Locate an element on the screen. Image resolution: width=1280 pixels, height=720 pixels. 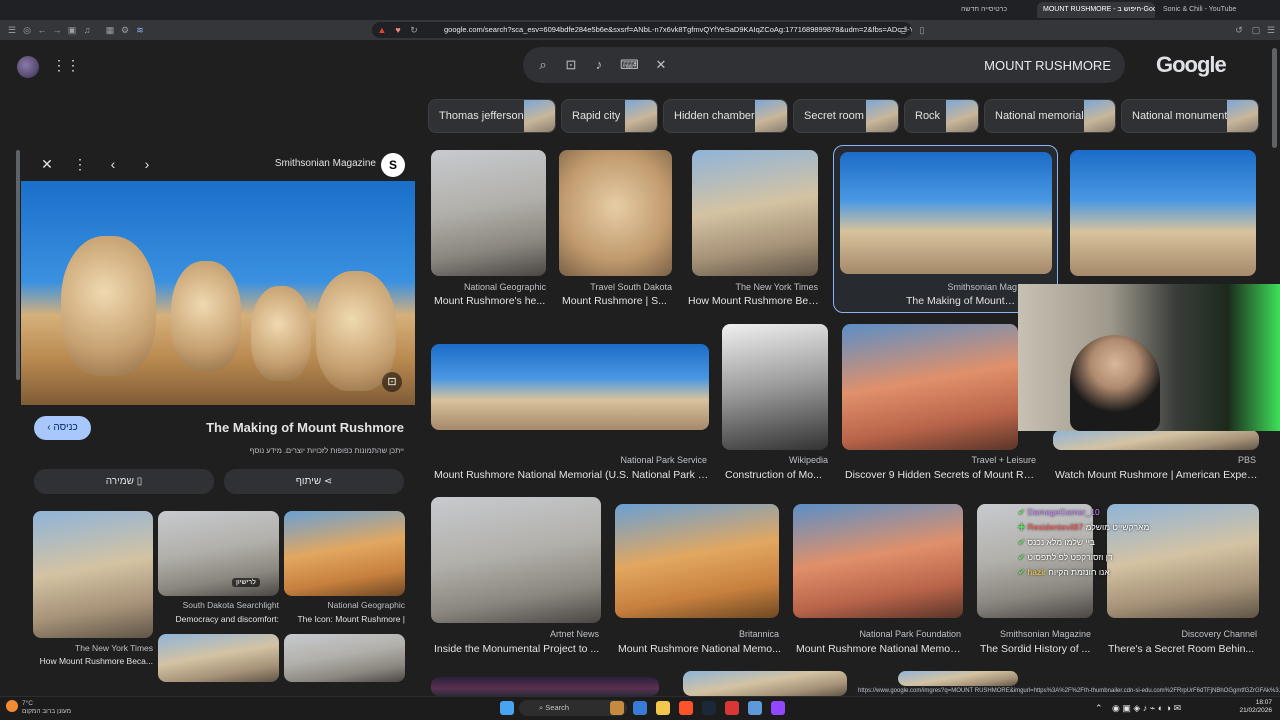
chip-secret-room: Secret room is located at coordinates (846, 116).